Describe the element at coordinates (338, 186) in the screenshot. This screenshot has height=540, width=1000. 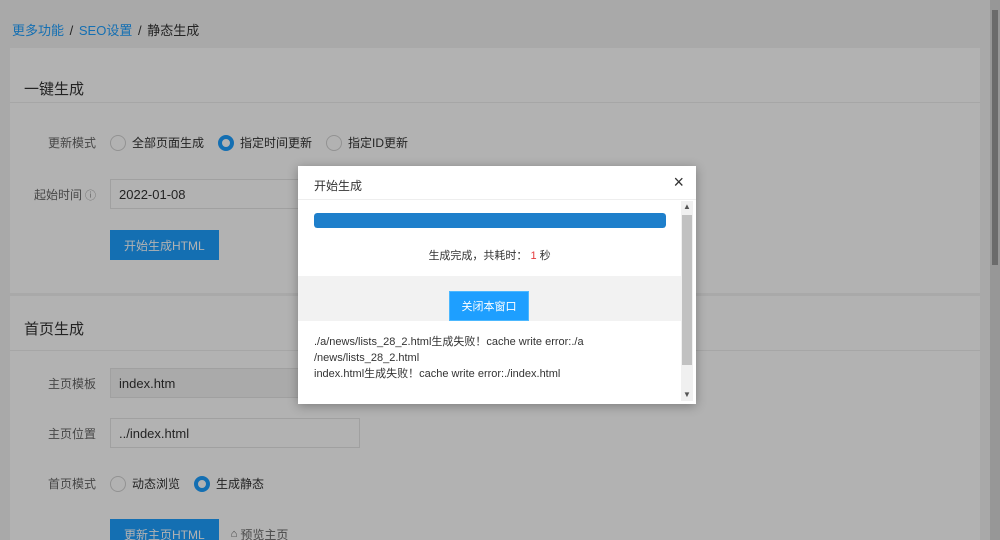
I see `modal-title: 开始生成` at that location.